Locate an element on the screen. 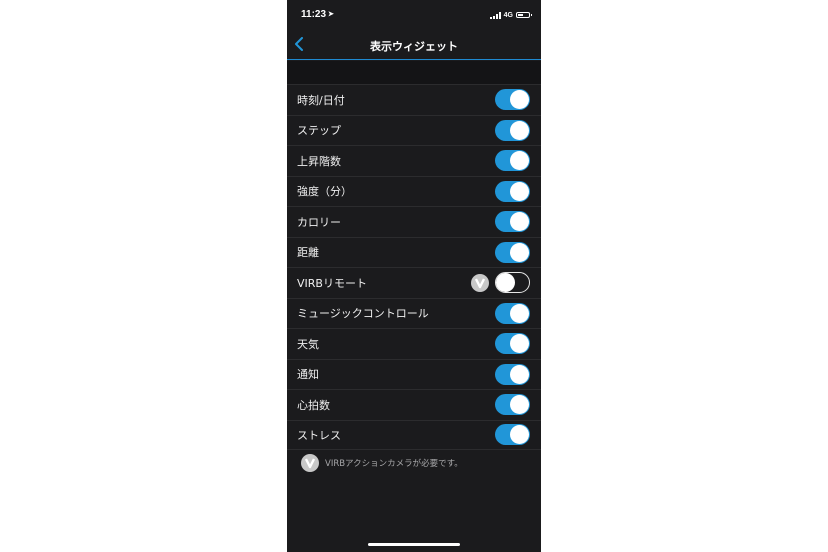 The width and height of the screenshot is (828, 552). navigation-bar: 表示ウィジェット is located at coordinates (414, 45).